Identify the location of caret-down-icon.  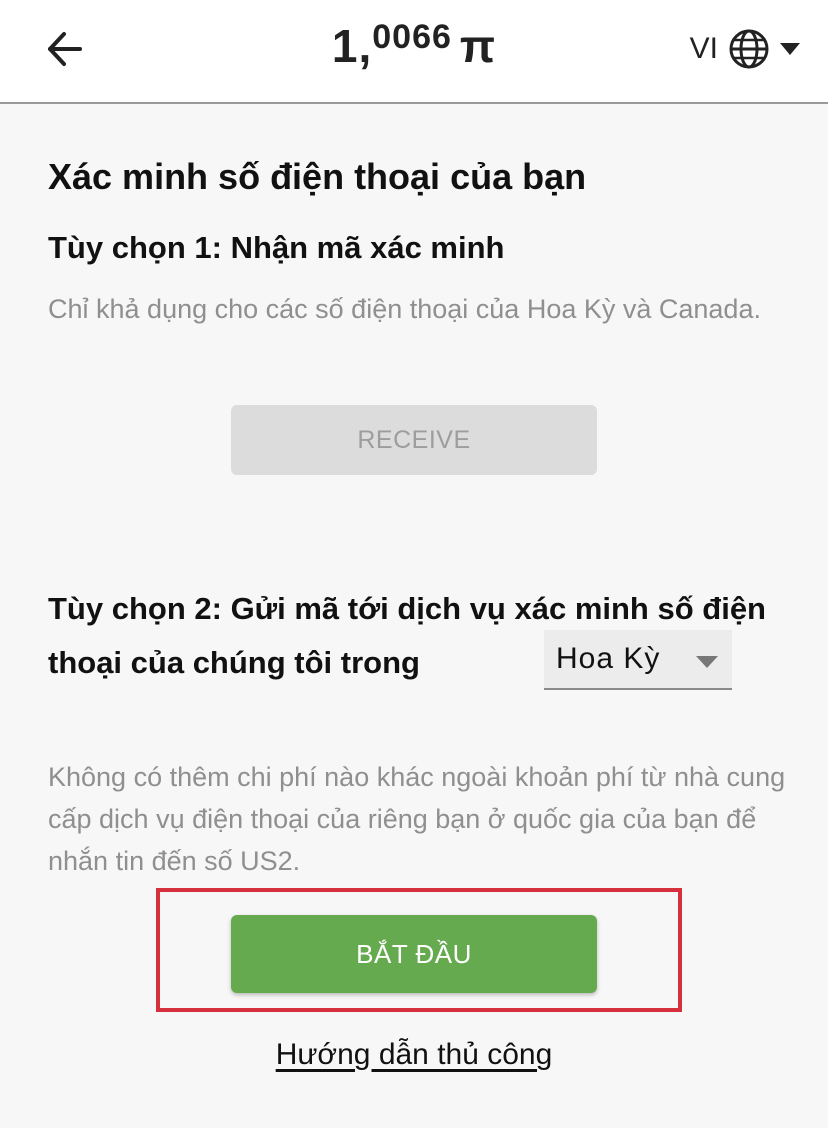
(790, 49).